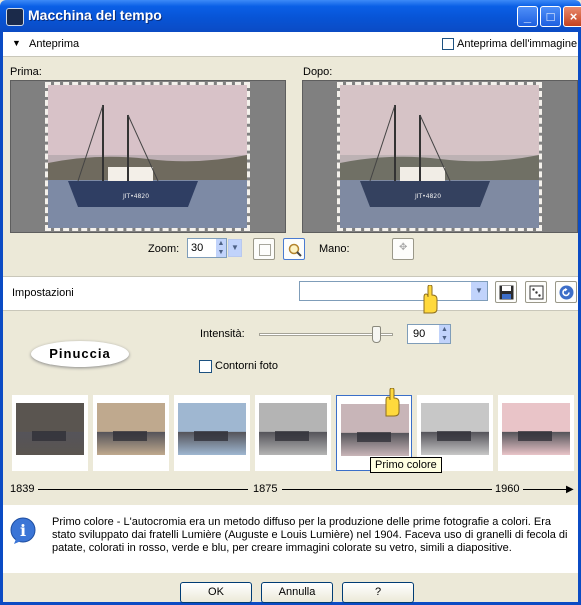 This screenshot has height=605, width=581. I want to click on close-button: ×, so click(572, 16).